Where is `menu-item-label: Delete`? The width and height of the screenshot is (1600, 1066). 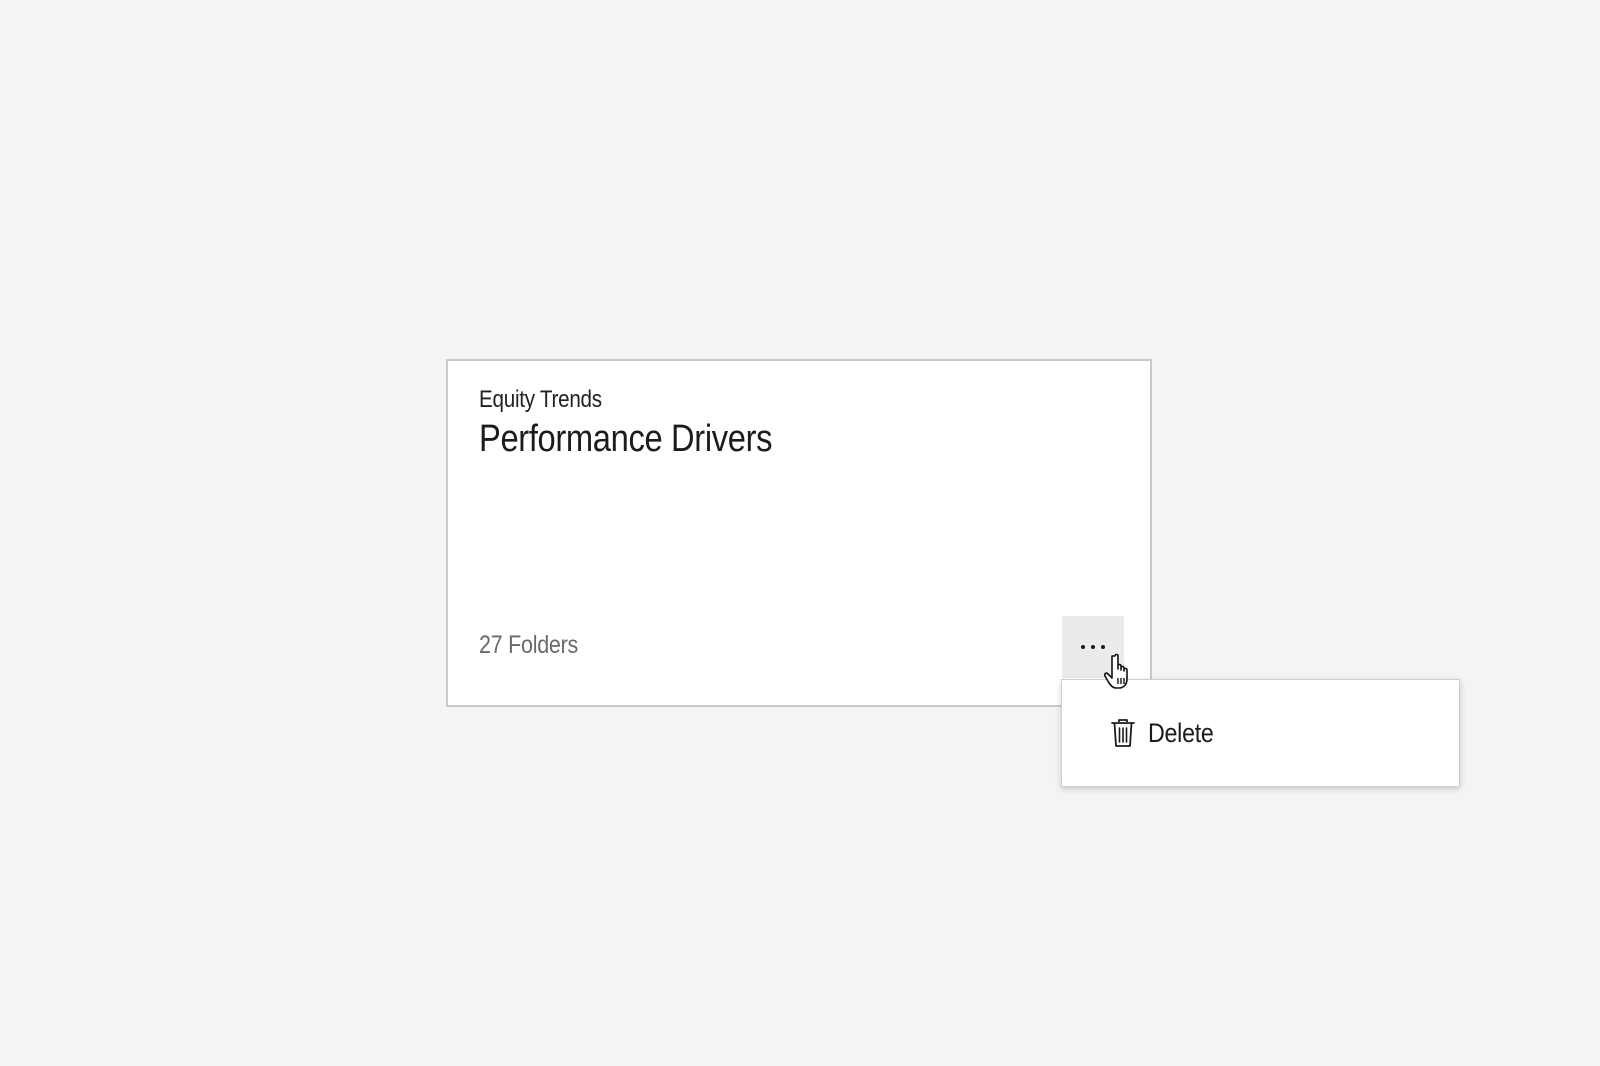 menu-item-label: Delete is located at coordinates (1181, 733).